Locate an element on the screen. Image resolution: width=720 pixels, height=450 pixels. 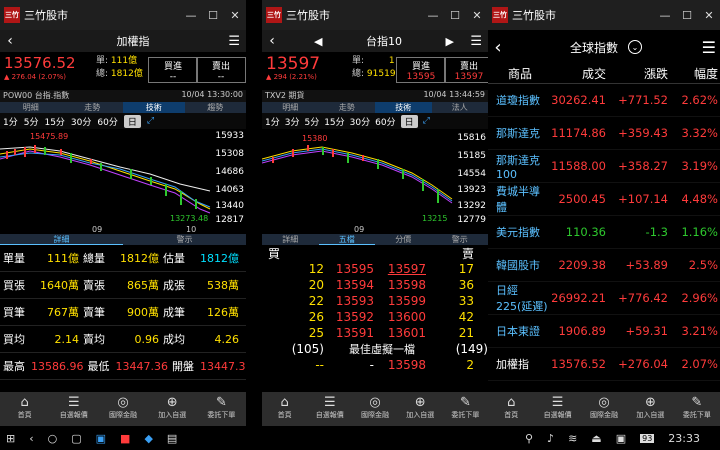
search-icon: ⚲ is located at coordinates (529, 438).